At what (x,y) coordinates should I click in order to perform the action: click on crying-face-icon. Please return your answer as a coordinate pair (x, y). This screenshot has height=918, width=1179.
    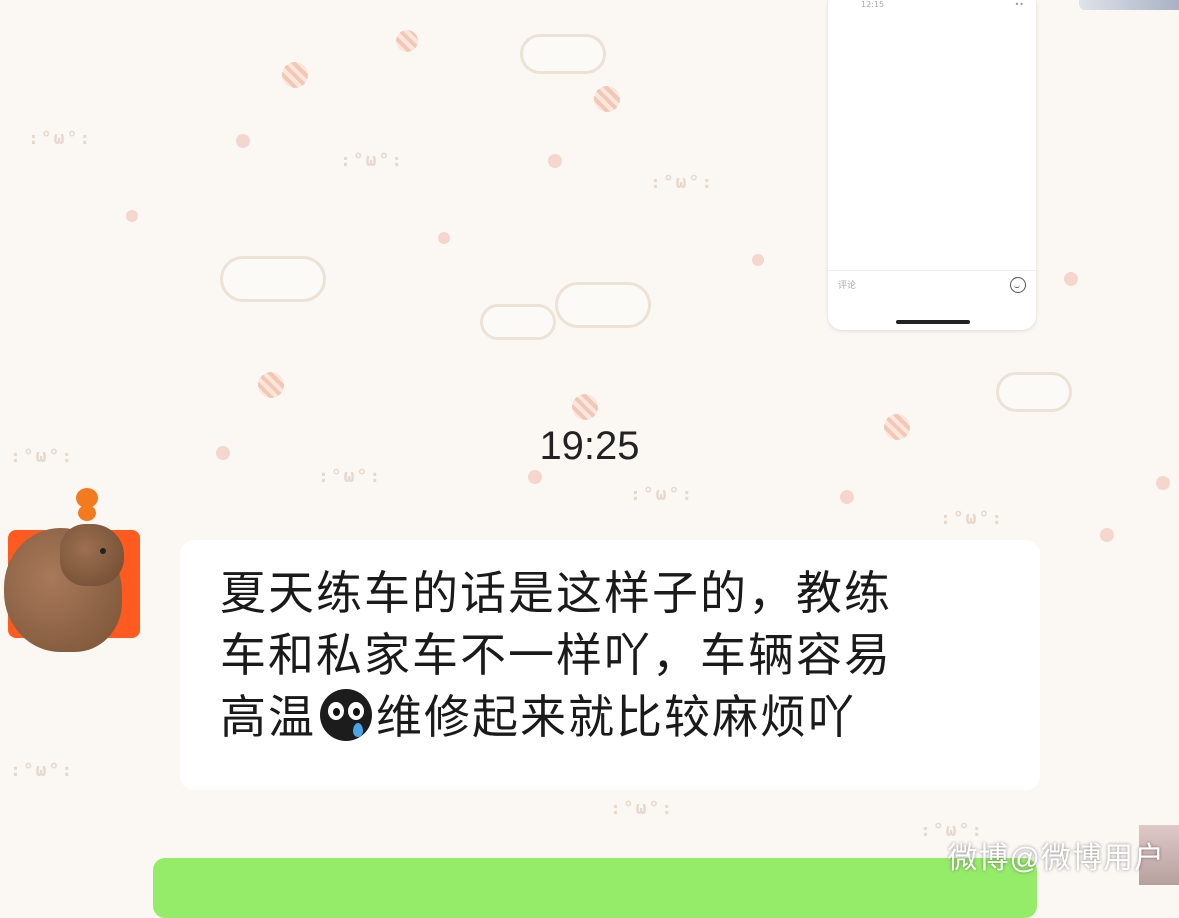
    Looking at the image, I should click on (346, 715).